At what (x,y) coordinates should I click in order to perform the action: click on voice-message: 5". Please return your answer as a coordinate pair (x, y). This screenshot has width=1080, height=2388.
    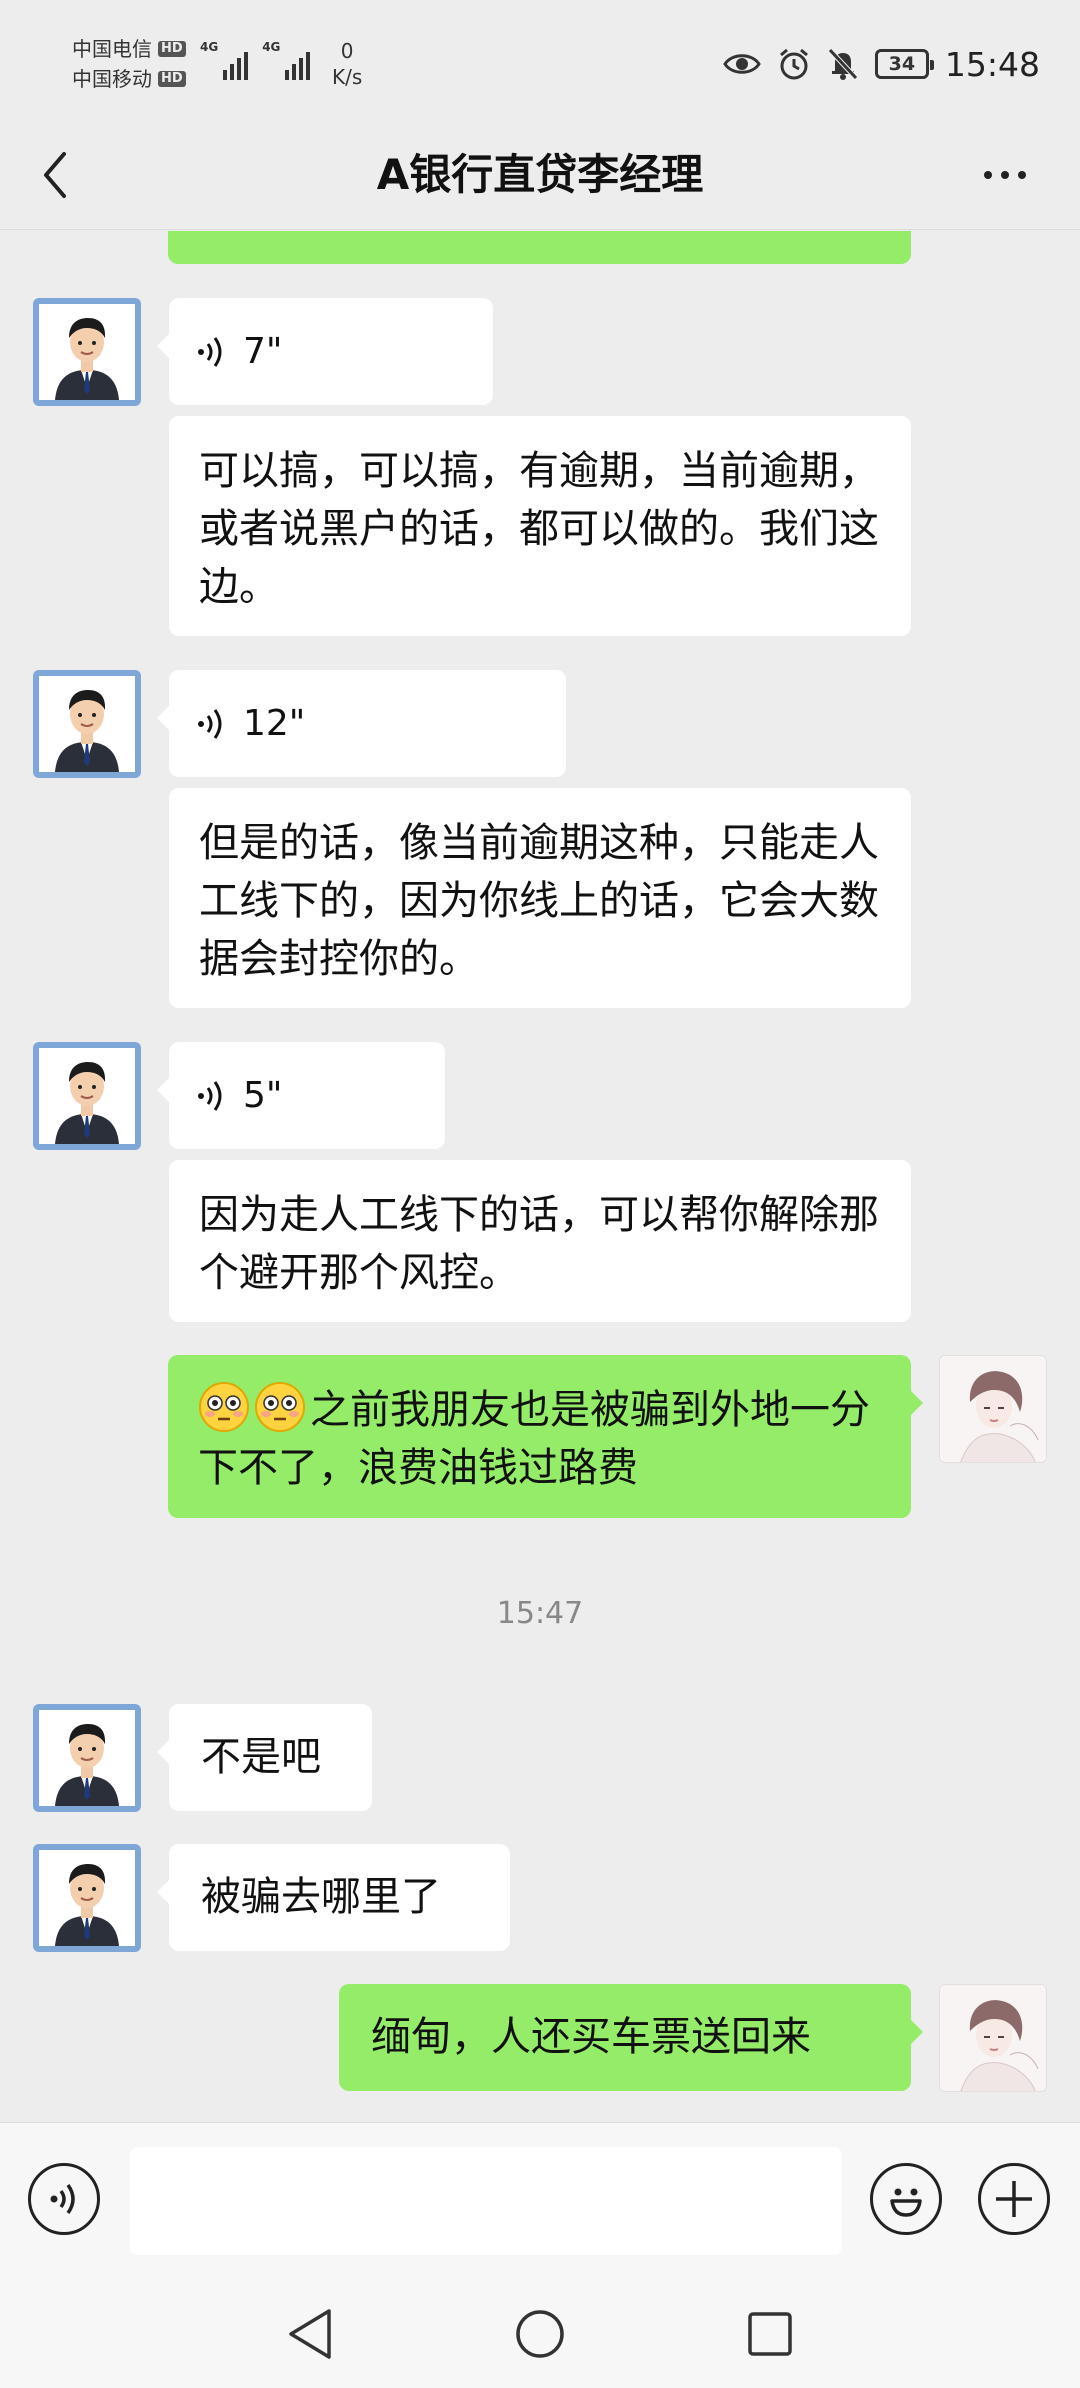
    Looking at the image, I should click on (301, 1095).